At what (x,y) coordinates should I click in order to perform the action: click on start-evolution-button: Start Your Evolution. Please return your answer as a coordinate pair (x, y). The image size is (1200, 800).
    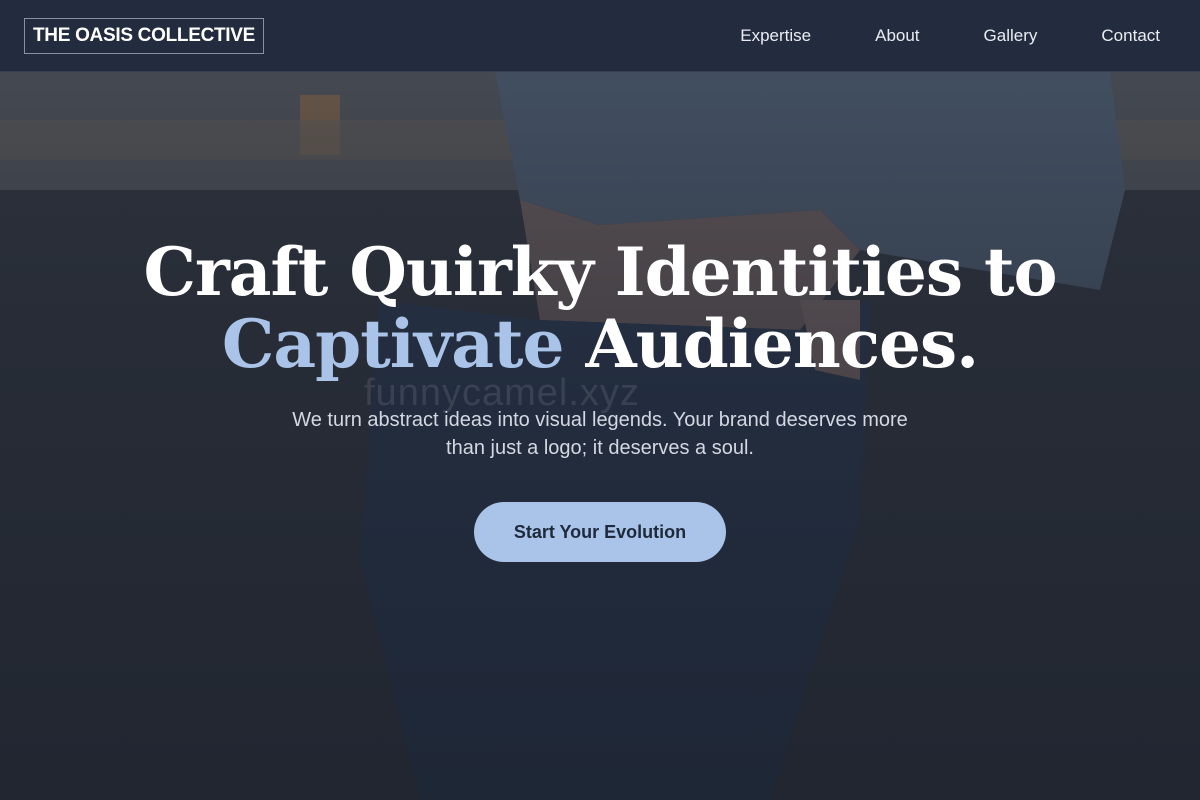
    Looking at the image, I should click on (600, 532).